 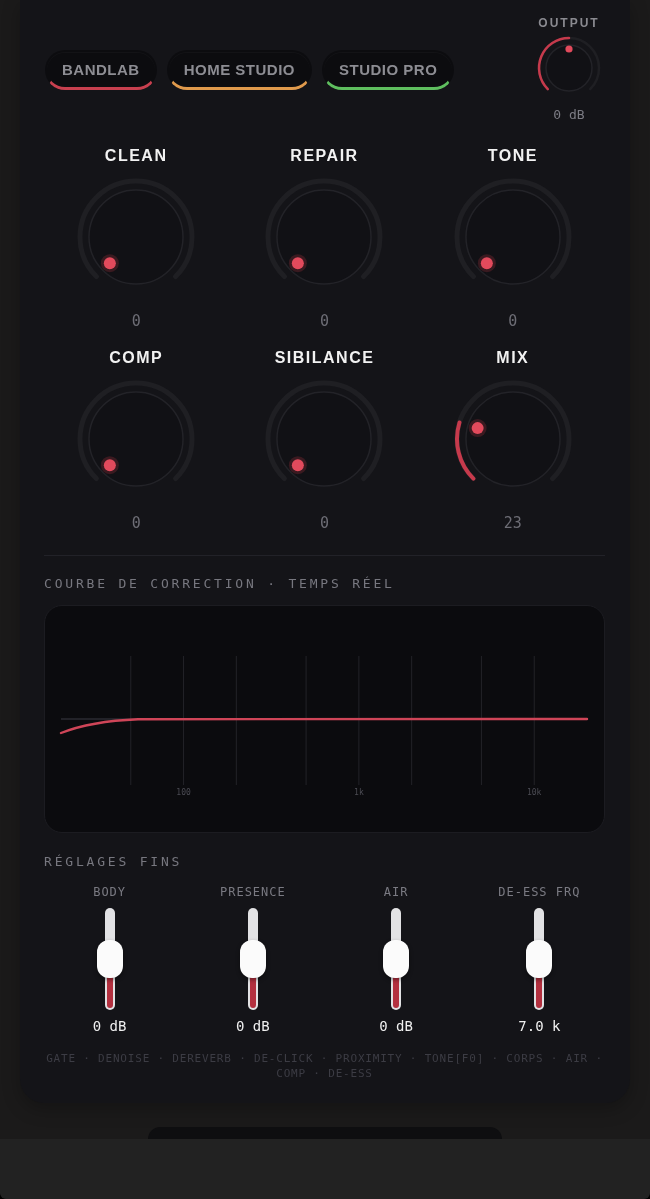 I want to click on axis-tick-label: 1k, so click(x=359, y=792).